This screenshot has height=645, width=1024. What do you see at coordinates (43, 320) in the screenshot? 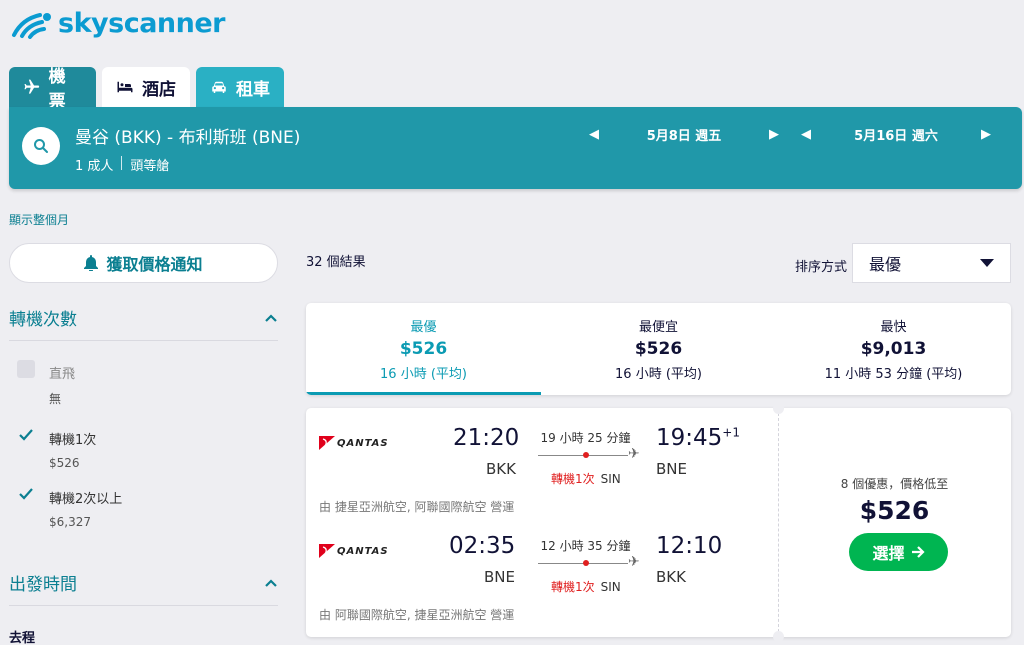
I see `stops-filter-title: 轉機次數` at bounding box center [43, 320].